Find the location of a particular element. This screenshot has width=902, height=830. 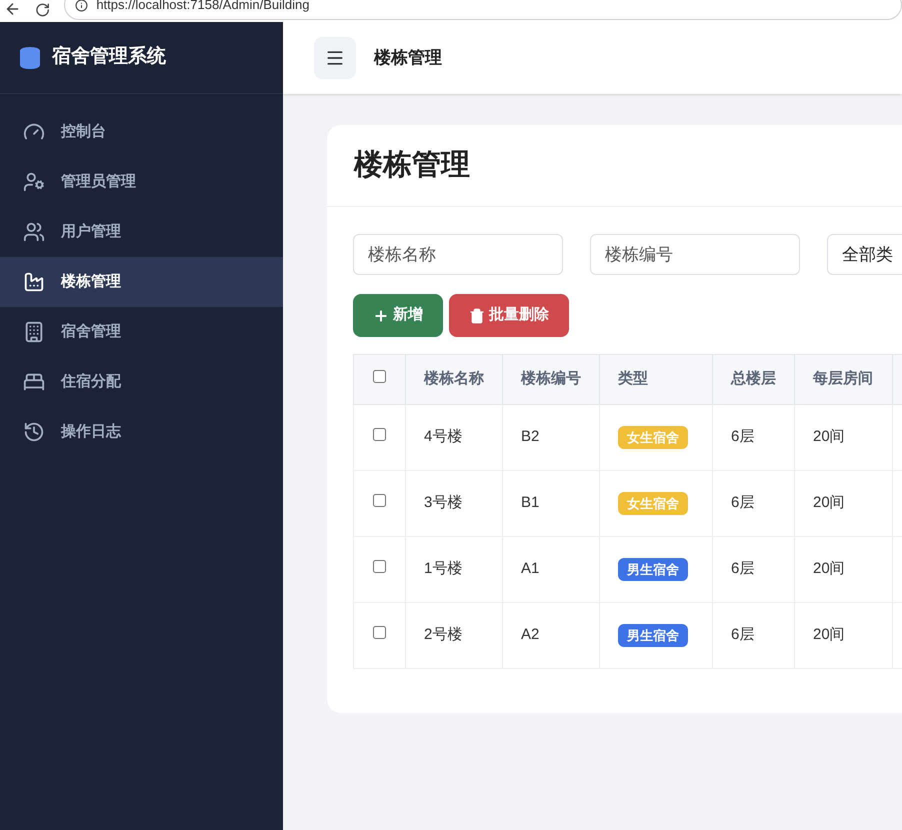

table-cell: B1 is located at coordinates (551, 503).